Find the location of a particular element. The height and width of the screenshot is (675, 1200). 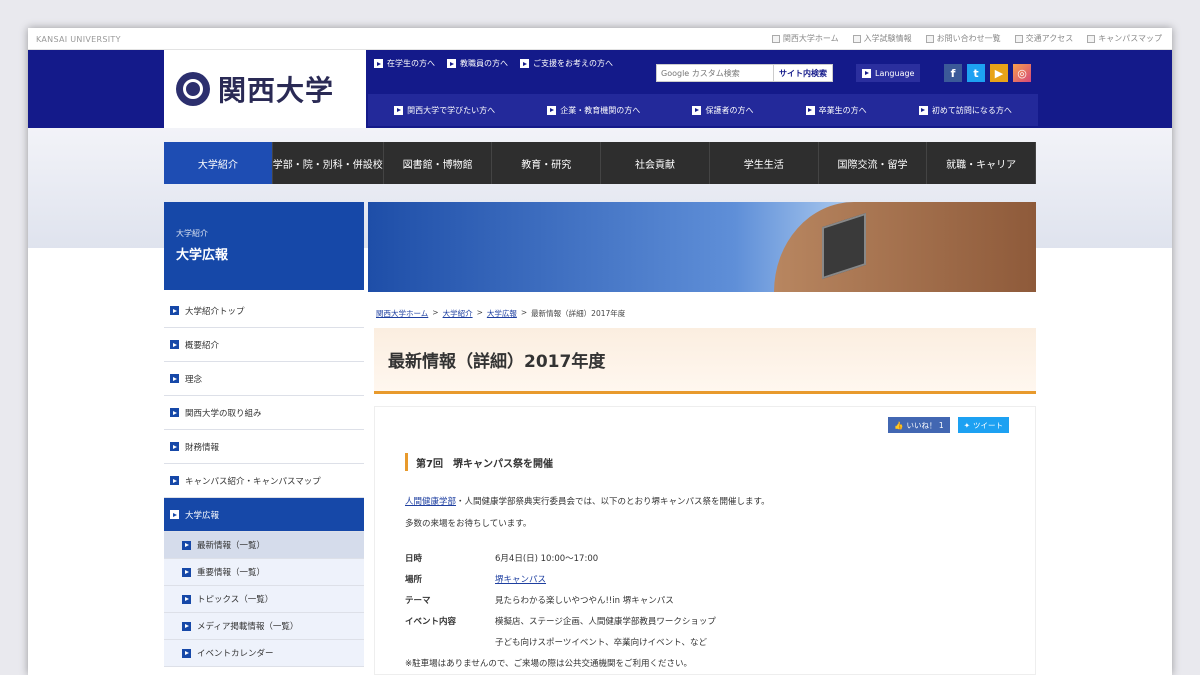

nav-students: 在学生の方へ is located at coordinates (404, 63).